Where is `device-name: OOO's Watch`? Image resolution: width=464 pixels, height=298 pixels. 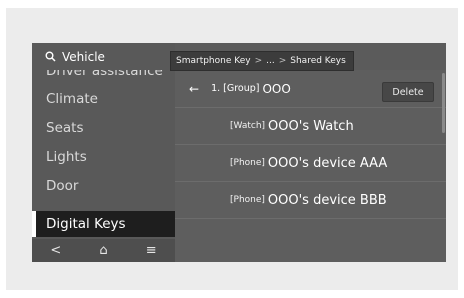
device-name: OOO's Watch is located at coordinates (311, 126).